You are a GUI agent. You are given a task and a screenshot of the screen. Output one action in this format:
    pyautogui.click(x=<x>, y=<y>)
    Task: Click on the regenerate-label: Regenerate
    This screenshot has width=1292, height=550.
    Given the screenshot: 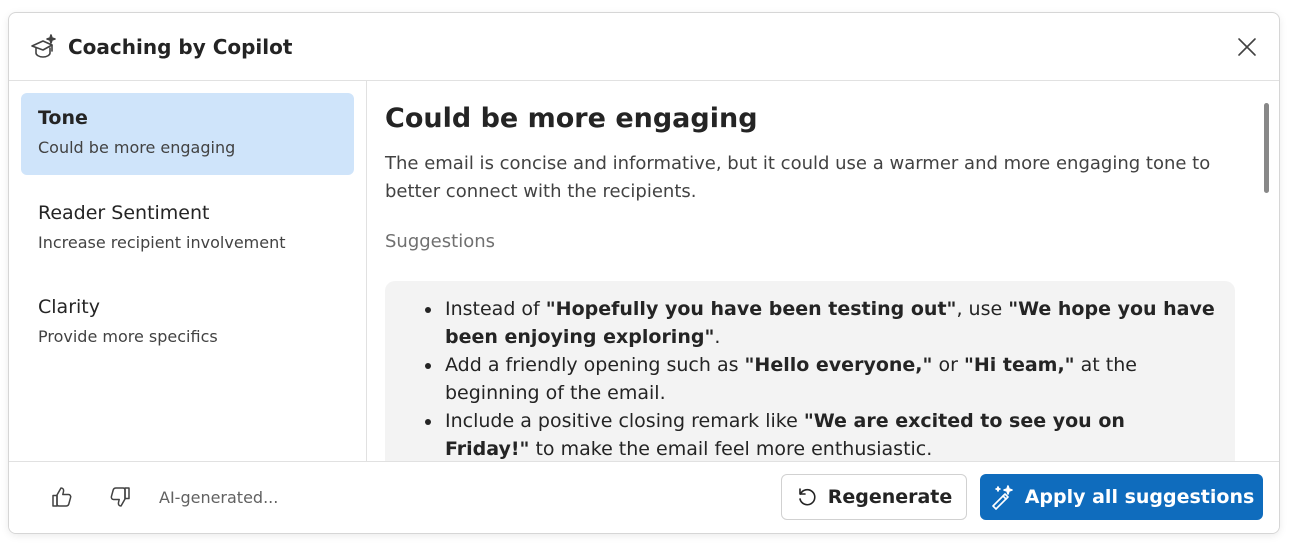 What is the action you would take?
    pyautogui.click(x=890, y=497)
    